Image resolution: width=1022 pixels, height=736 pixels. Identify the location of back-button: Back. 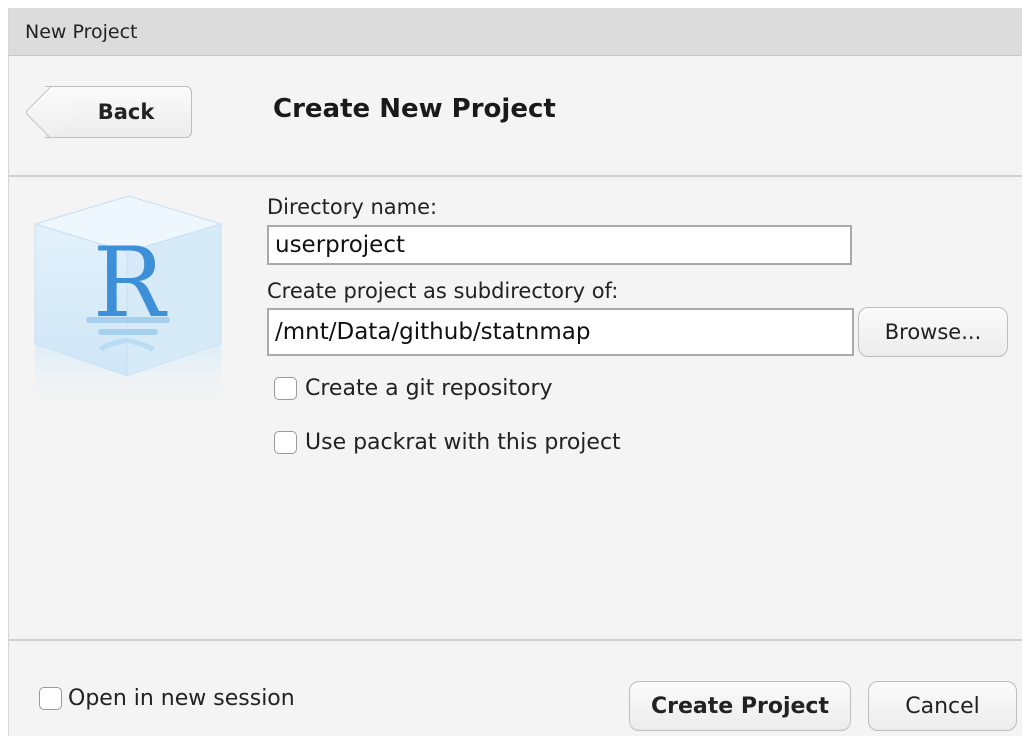
(118, 112).